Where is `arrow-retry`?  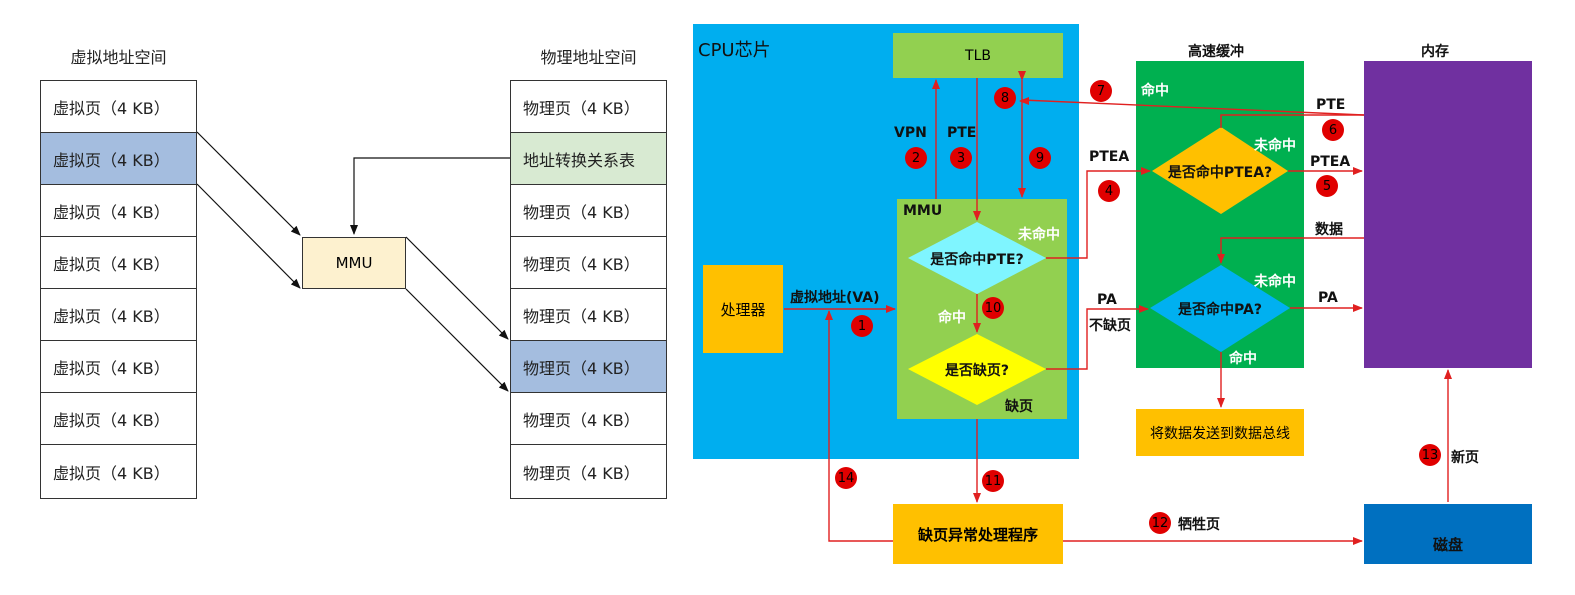
arrow-retry is located at coordinates (859, 426).